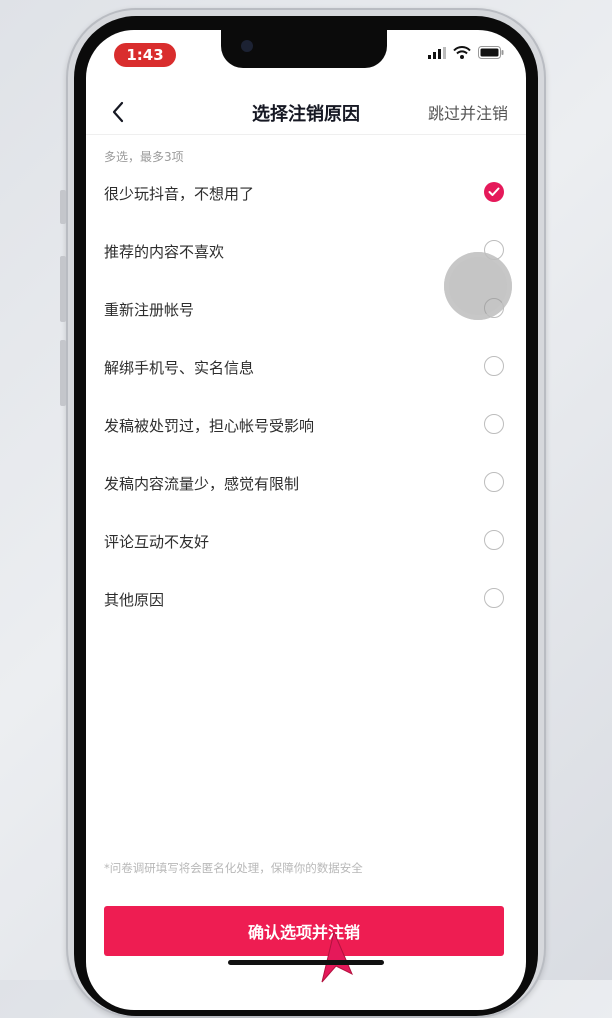 Image resolution: width=612 pixels, height=1018 pixels. Describe the element at coordinates (306, 541) in the screenshot. I see `reason-option-7: 评论互动不友好` at that location.